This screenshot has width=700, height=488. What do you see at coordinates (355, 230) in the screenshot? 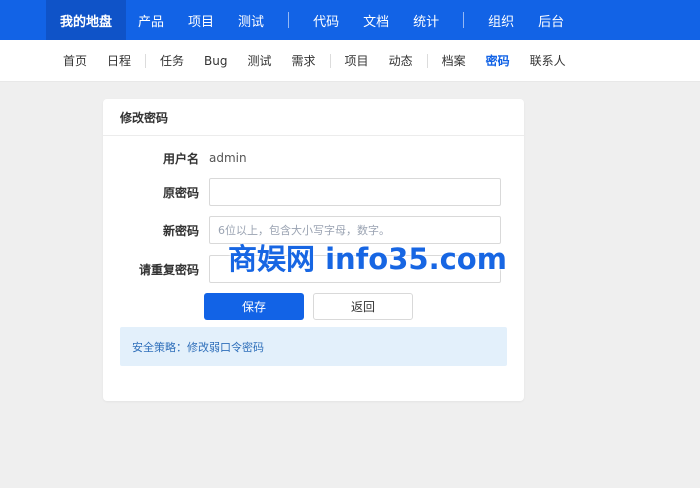
I see `new-password-input` at bounding box center [355, 230].